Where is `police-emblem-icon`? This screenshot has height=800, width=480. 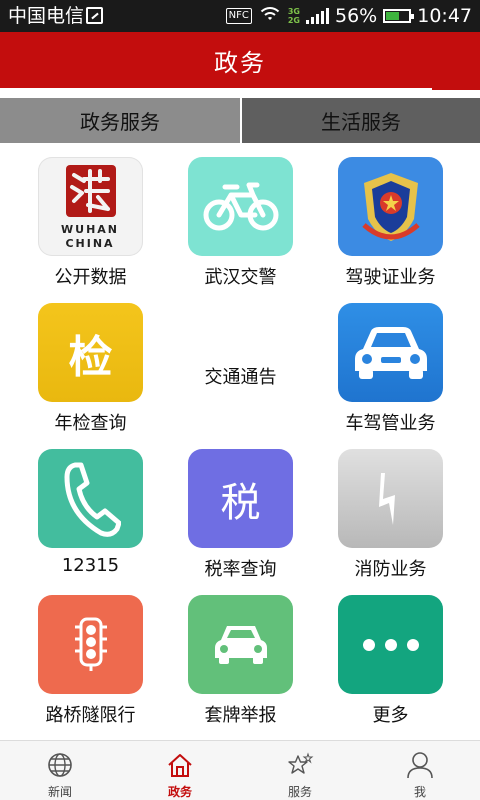
police-emblem-icon is located at coordinates (390, 206).